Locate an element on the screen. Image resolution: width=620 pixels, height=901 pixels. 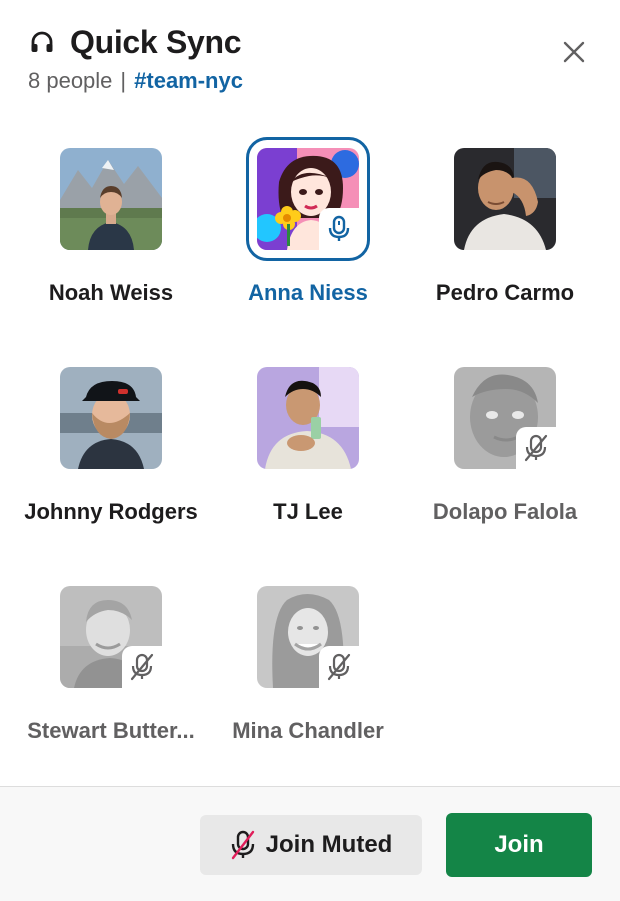
participant-name: Mina Chandler is located at coordinates (308, 730).